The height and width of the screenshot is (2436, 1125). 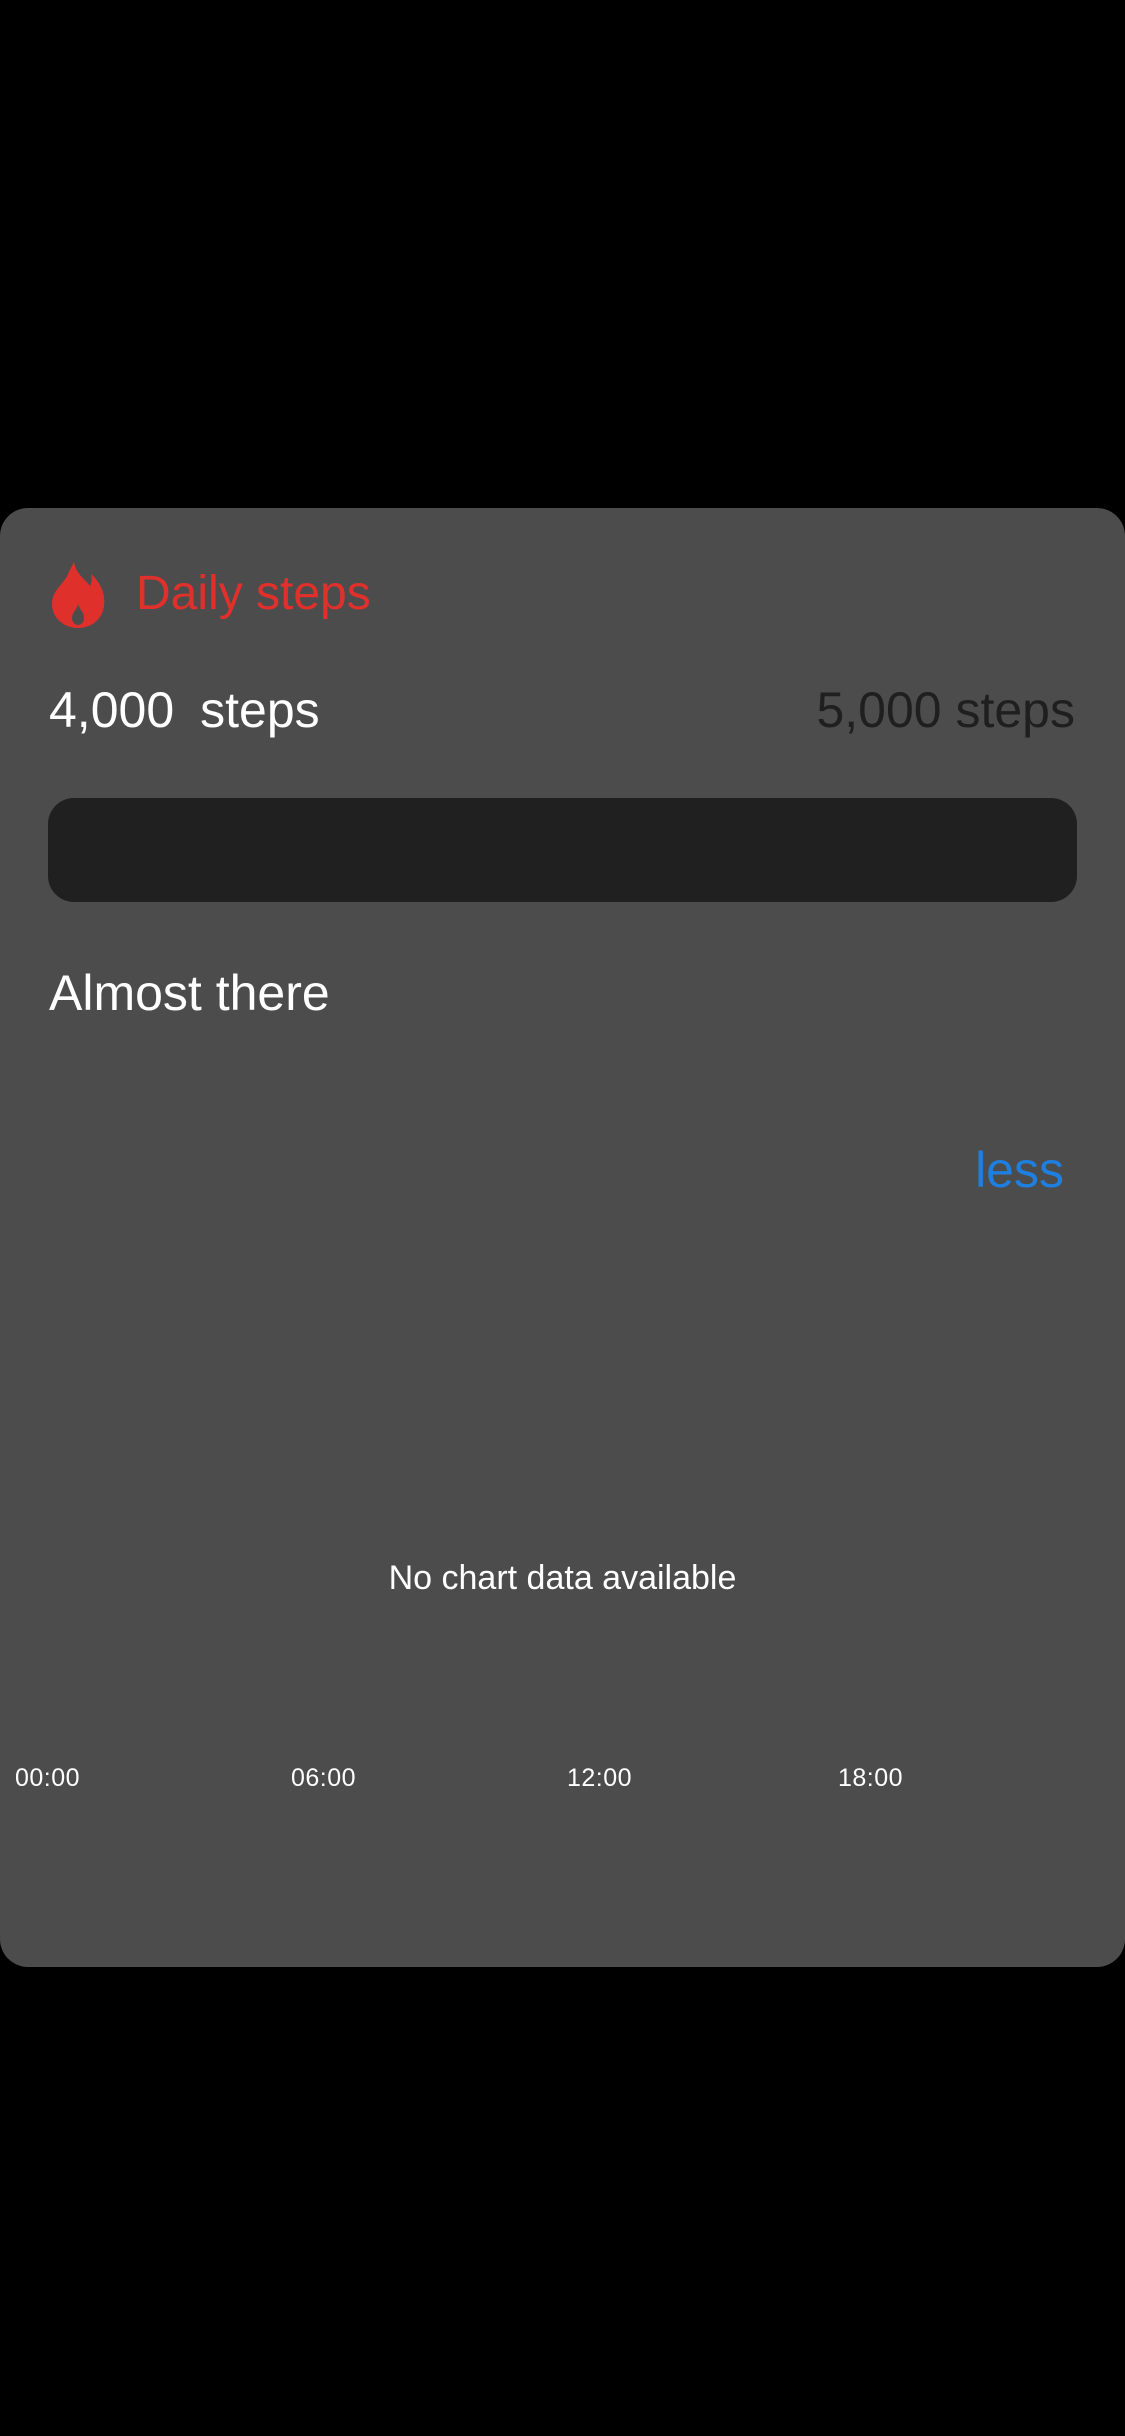 I want to click on x-tick-label: 12:00, so click(x=600, y=1778).